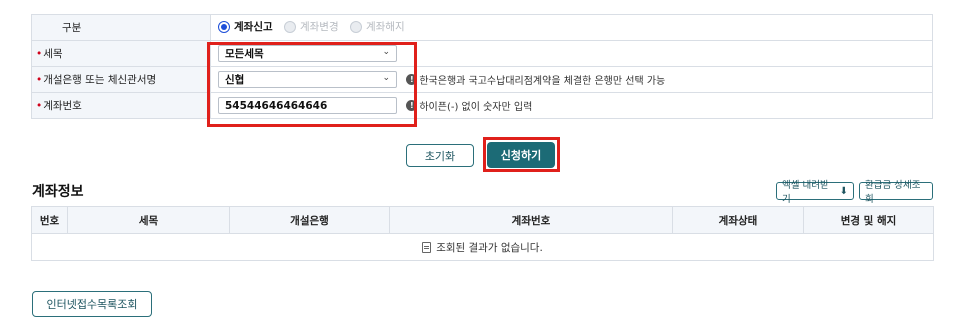 The image size is (966, 333). What do you see at coordinates (53, 54) in the screenshot?
I see `tax-item-label: 세목` at bounding box center [53, 54].